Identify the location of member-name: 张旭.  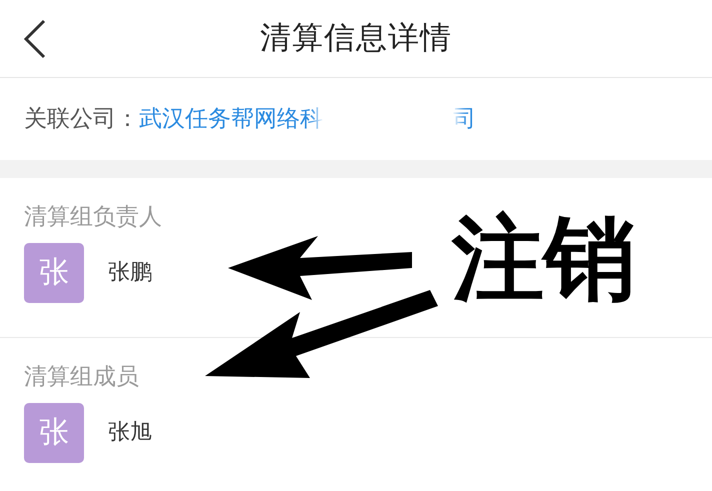
(130, 433).